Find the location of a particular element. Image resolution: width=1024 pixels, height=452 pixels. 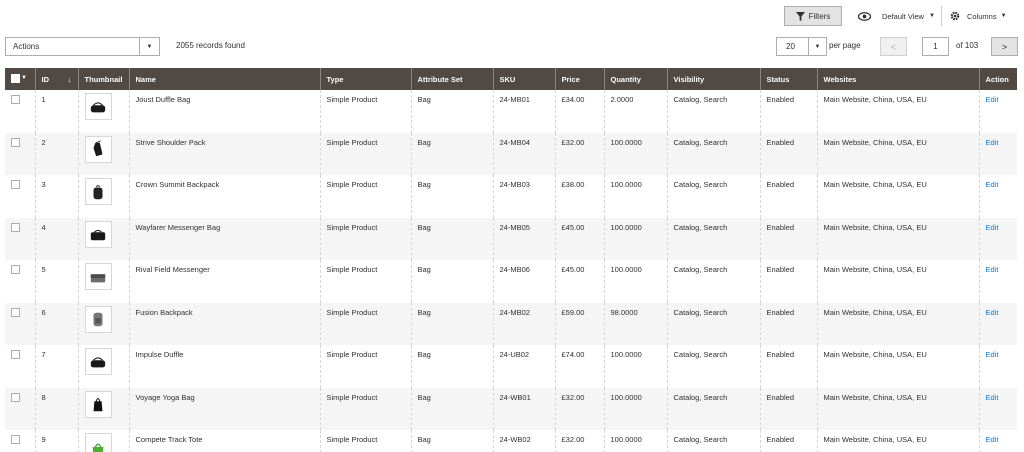

column-header-quantity: Quantity is located at coordinates (635, 79).